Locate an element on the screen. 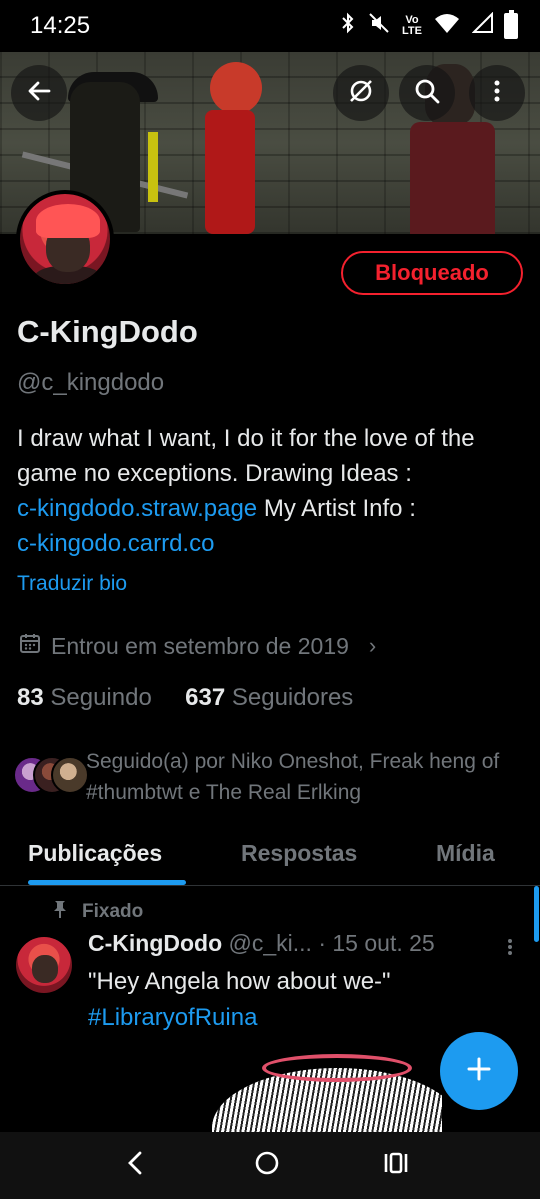  pinned-label: Fixado is located at coordinates (113, 911).